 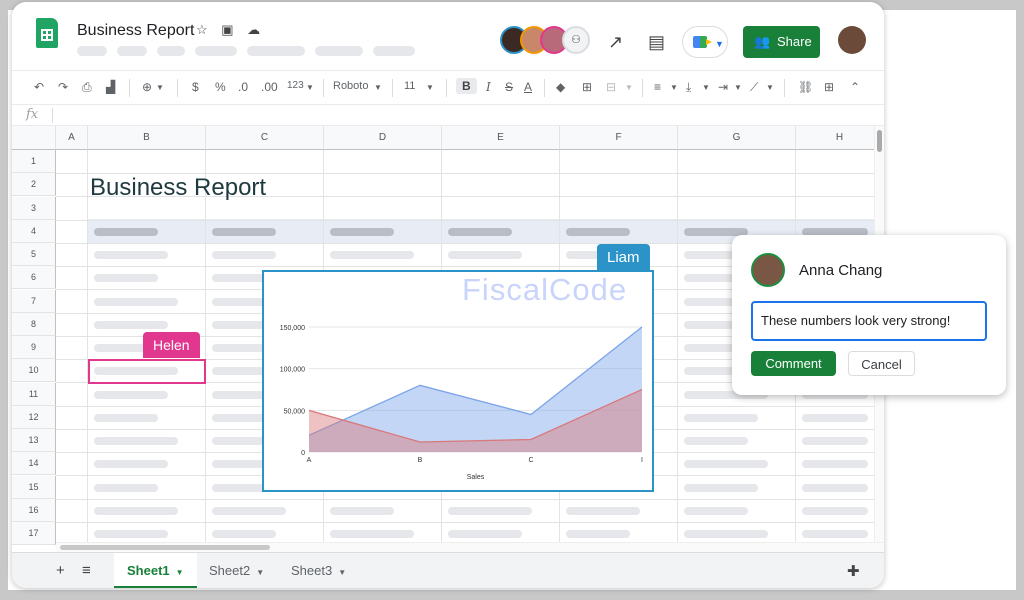 What do you see at coordinates (723, 87) in the screenshot?
I see `text-wrapping-icon: ⇥` at bounding box center [723, 87].